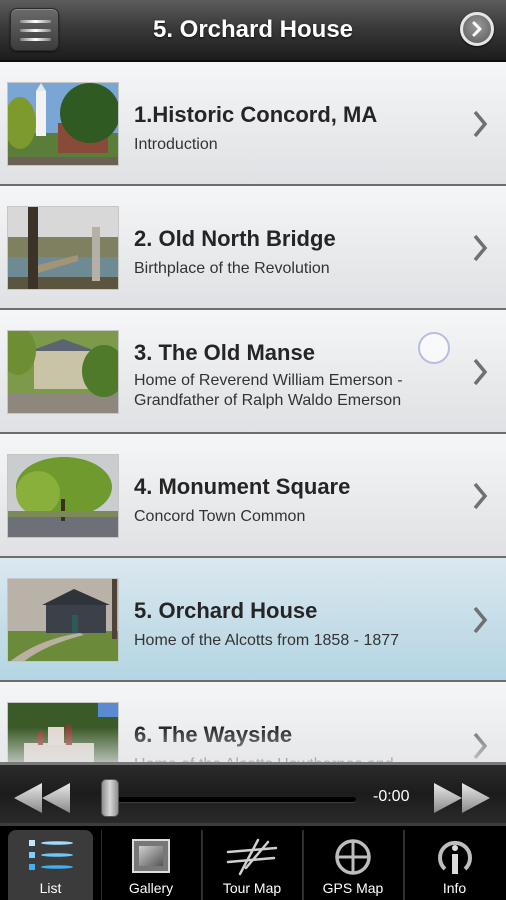  What do you see at coordinates (234, 799) in the screenshot?
I see `seek-track` at bounding box center [234, 799].